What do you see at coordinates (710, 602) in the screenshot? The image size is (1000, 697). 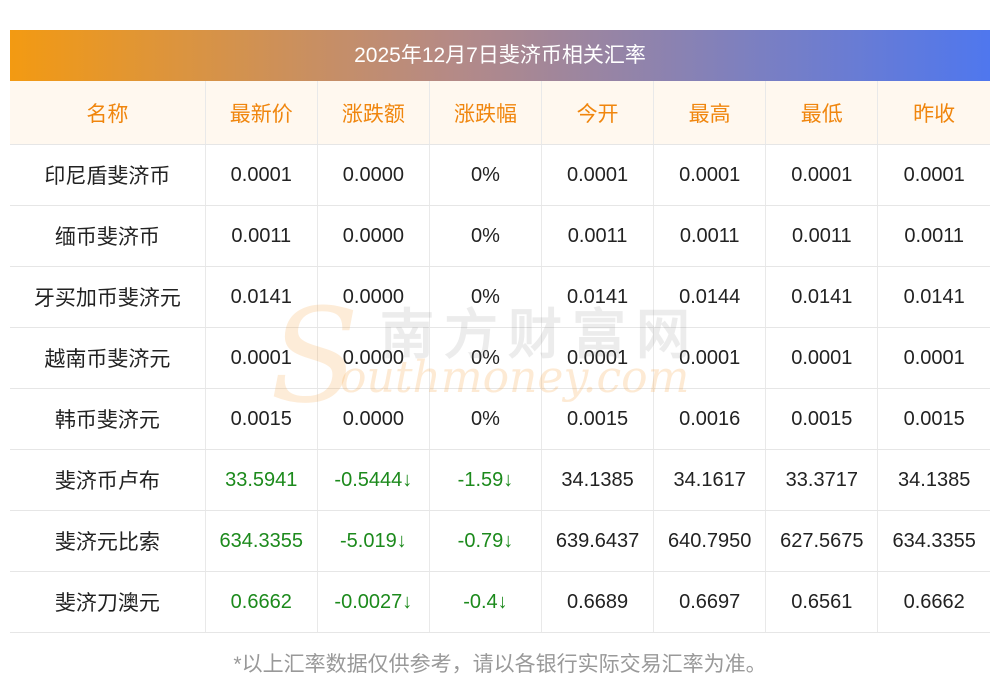 I see `cell-high: 0.6697` at bounding box center [710, 602].